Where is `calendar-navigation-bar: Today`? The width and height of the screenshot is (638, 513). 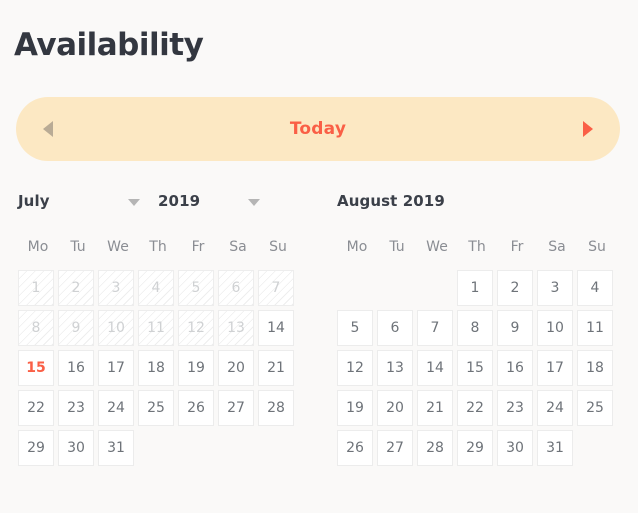
calendar-navigation-bar: Today is located at coordinates (318, 129).